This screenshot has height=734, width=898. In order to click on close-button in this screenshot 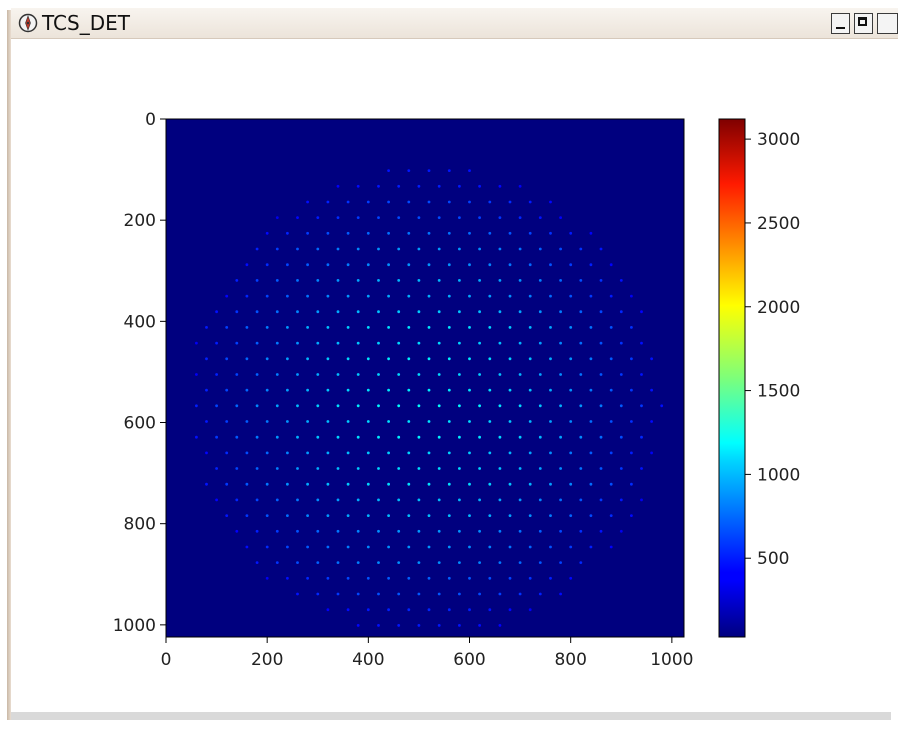, I will do `click(887, 23)`.